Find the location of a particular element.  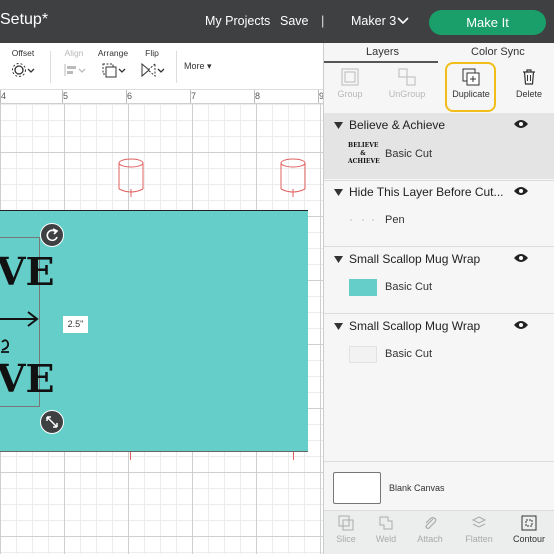

dimension-label: 2.5" is located at coordinates (75, 324).